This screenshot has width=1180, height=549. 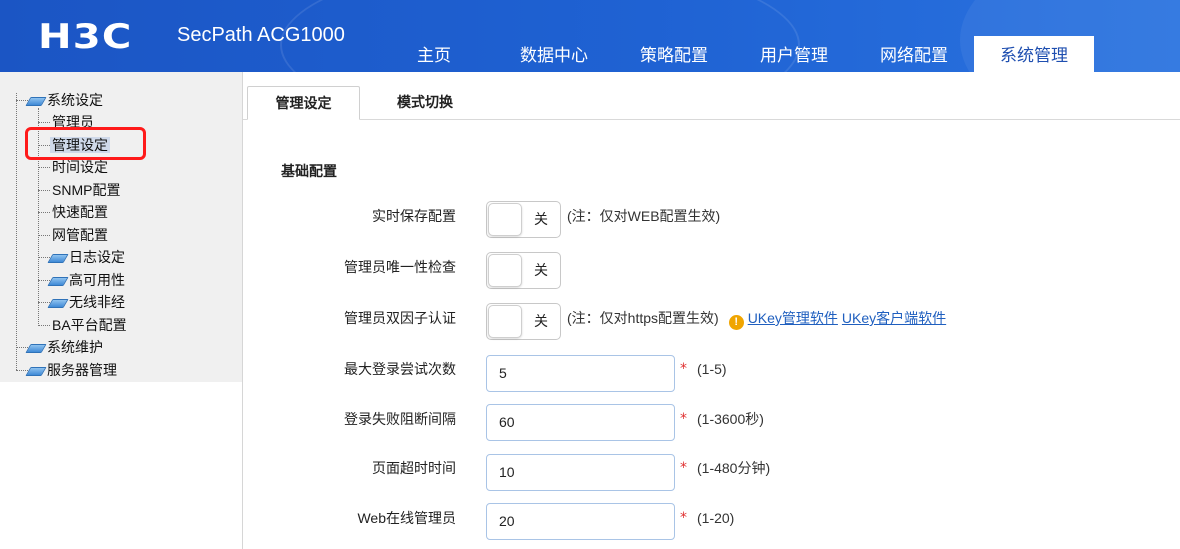 What do you see at coordinates (434, 54) in the screenshot?
I see `nav-tab-home: 主页` at bounding box center [434, 54].